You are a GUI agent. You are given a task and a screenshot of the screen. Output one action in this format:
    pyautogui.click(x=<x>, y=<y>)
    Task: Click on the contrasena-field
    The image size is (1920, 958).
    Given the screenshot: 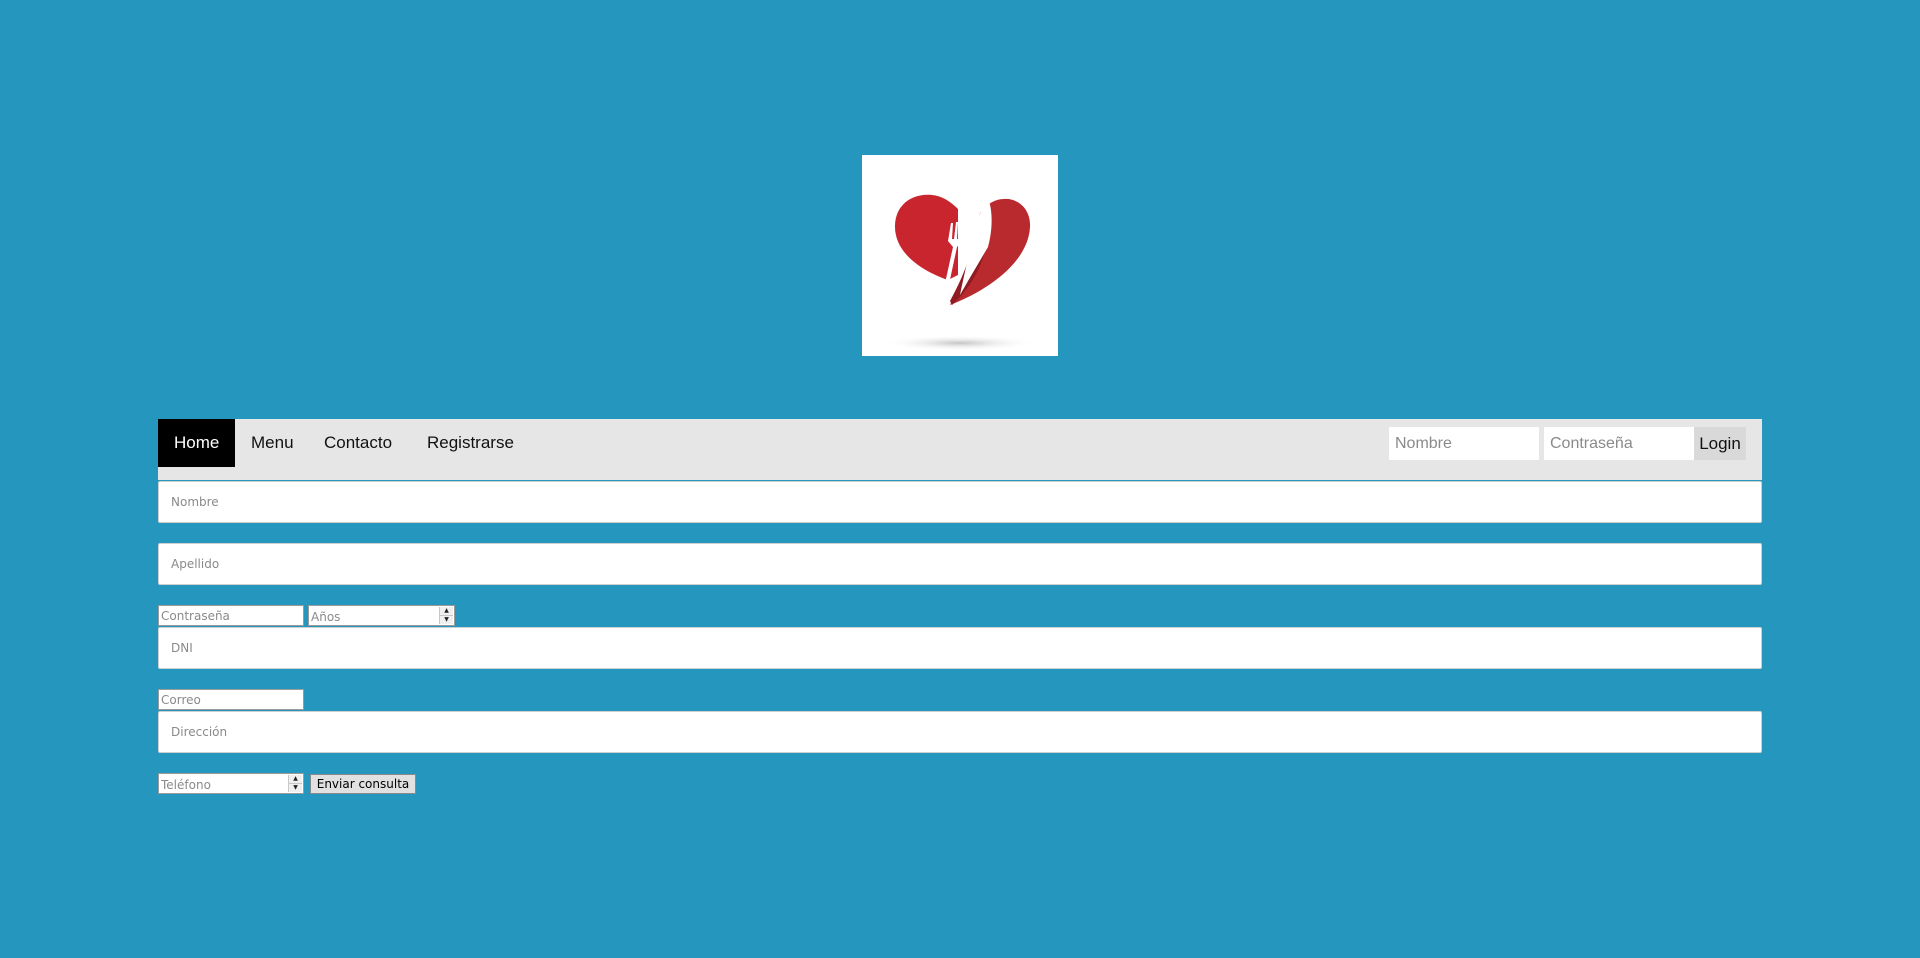 What is the action you would take?
    pyautogui.click(x=231, y=615)
    